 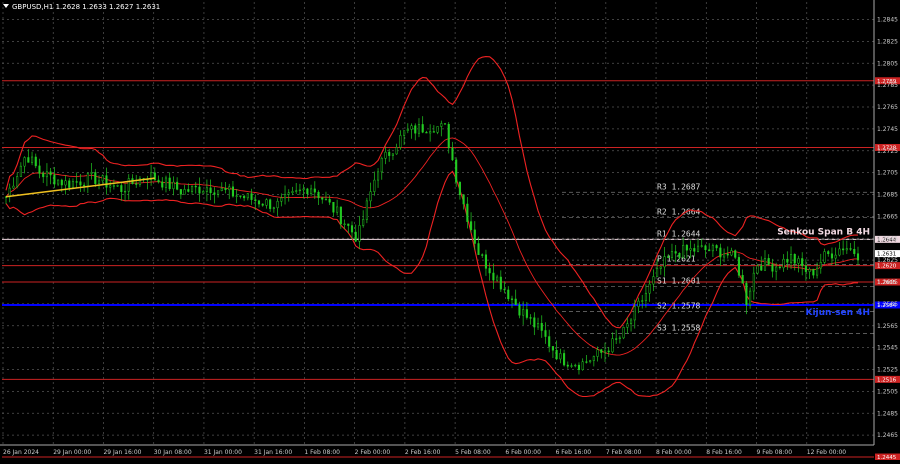 I want to click on y-tick-label: 1.2545, so click(x=887, y=348).